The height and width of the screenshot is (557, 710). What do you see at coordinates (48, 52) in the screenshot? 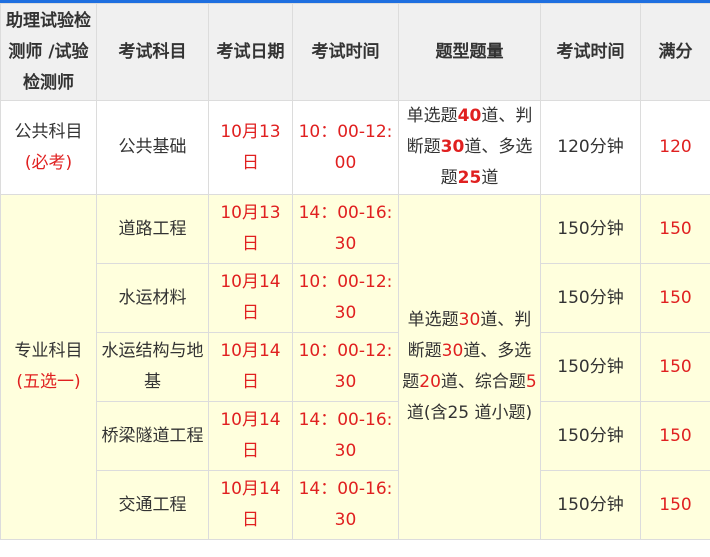
I see `header-level: 助理试验检测师 /试验检测师` at bounding box center [48, 52].